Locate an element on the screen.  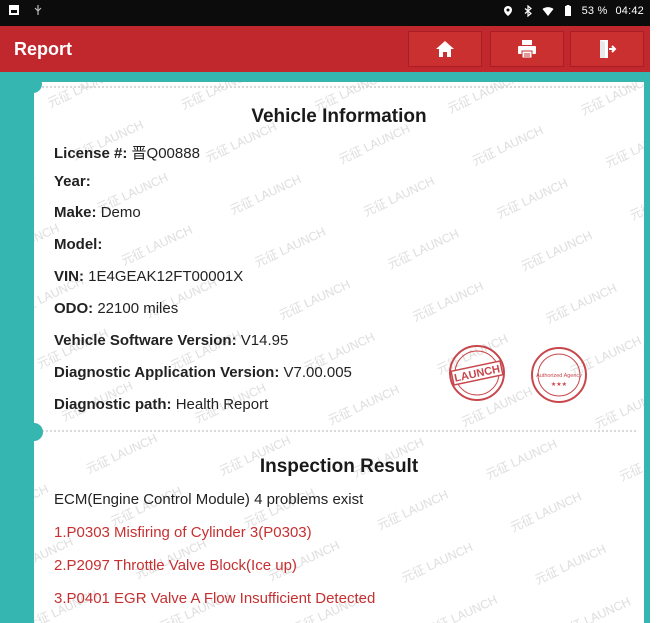
usb-icon is located at coordinates (38, 10).